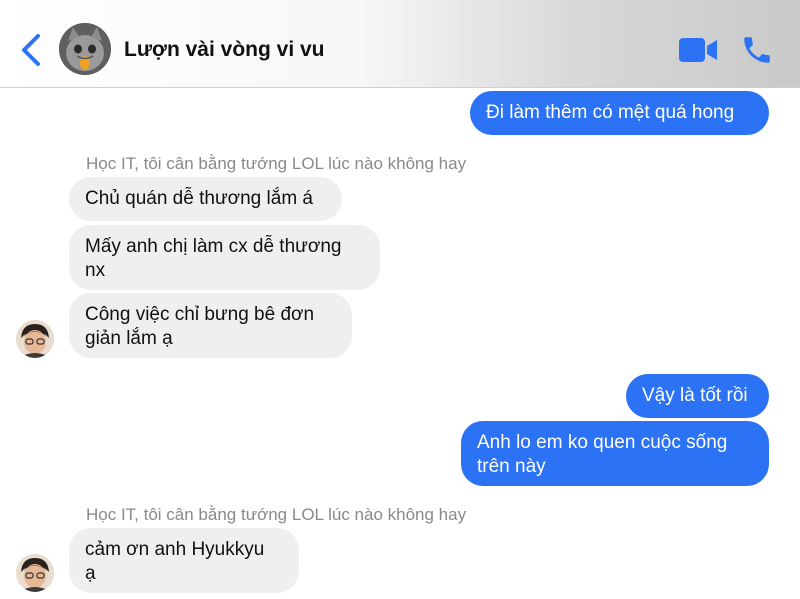 This screenshot has width=800, height=599. What do you see at coordinates (224, 257) in the screenshot?
I see `message-bubble-incoming: Mấy anh chị làm cx dễ thương nx` at bounding box center [224, 257].